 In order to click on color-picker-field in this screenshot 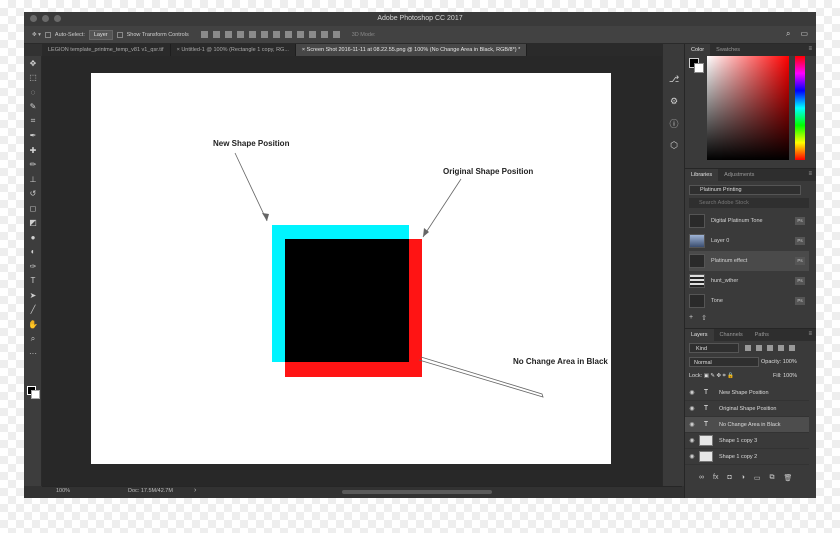, I will do `click(748, 108)`.